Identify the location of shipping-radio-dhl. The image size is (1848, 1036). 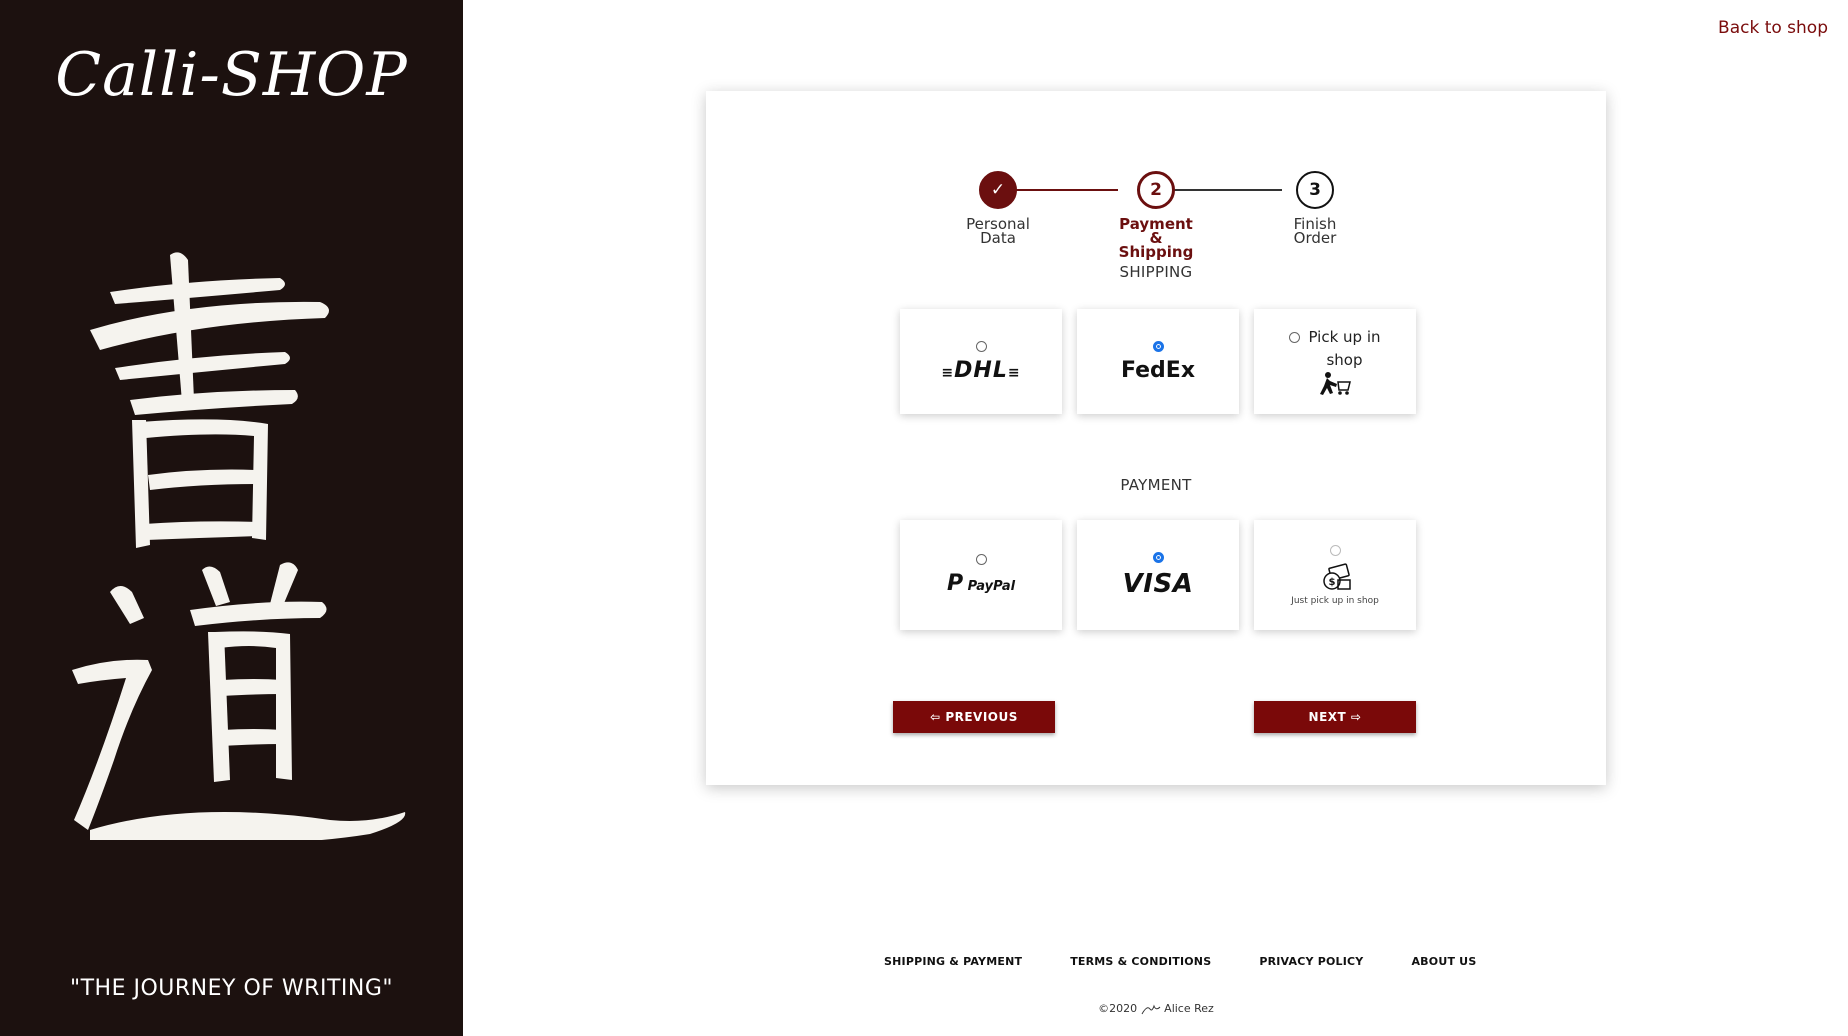
(981, 346).